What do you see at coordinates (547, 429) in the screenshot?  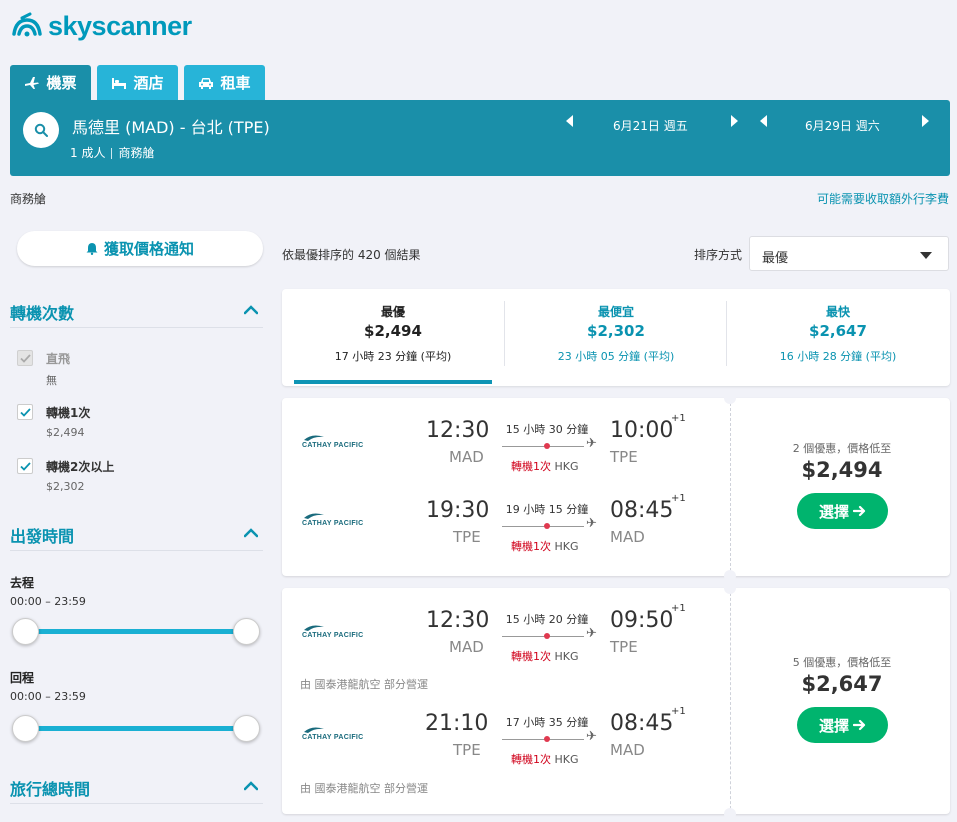 I see `flight-duration: 15 小時 30 分鐘` at bounding box center [547, 429].